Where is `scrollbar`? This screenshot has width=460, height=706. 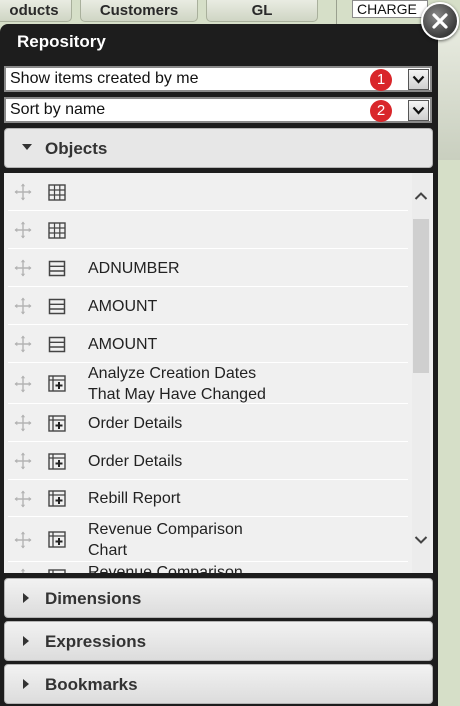 scrollbar is located at coordinates (421, 373).